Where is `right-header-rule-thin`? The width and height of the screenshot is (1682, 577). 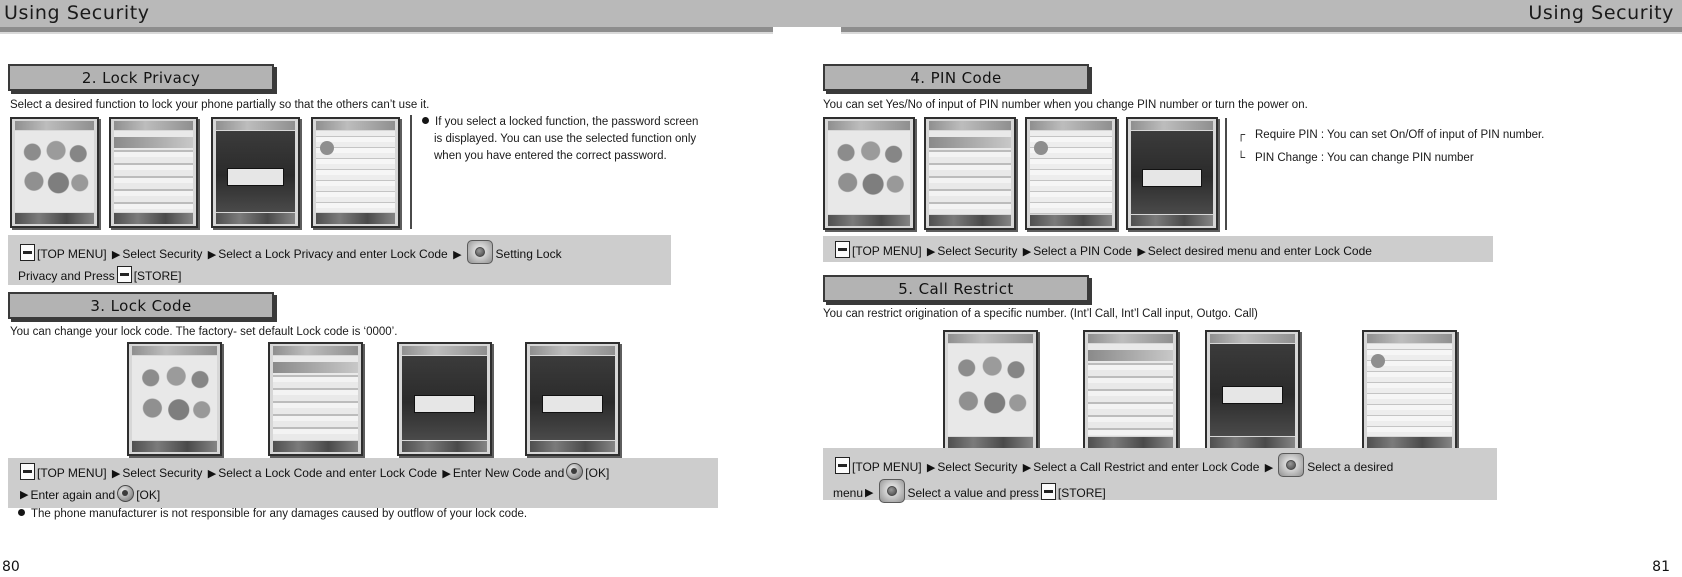
right-header-rule-thin is located at coordinates (1261, 33).